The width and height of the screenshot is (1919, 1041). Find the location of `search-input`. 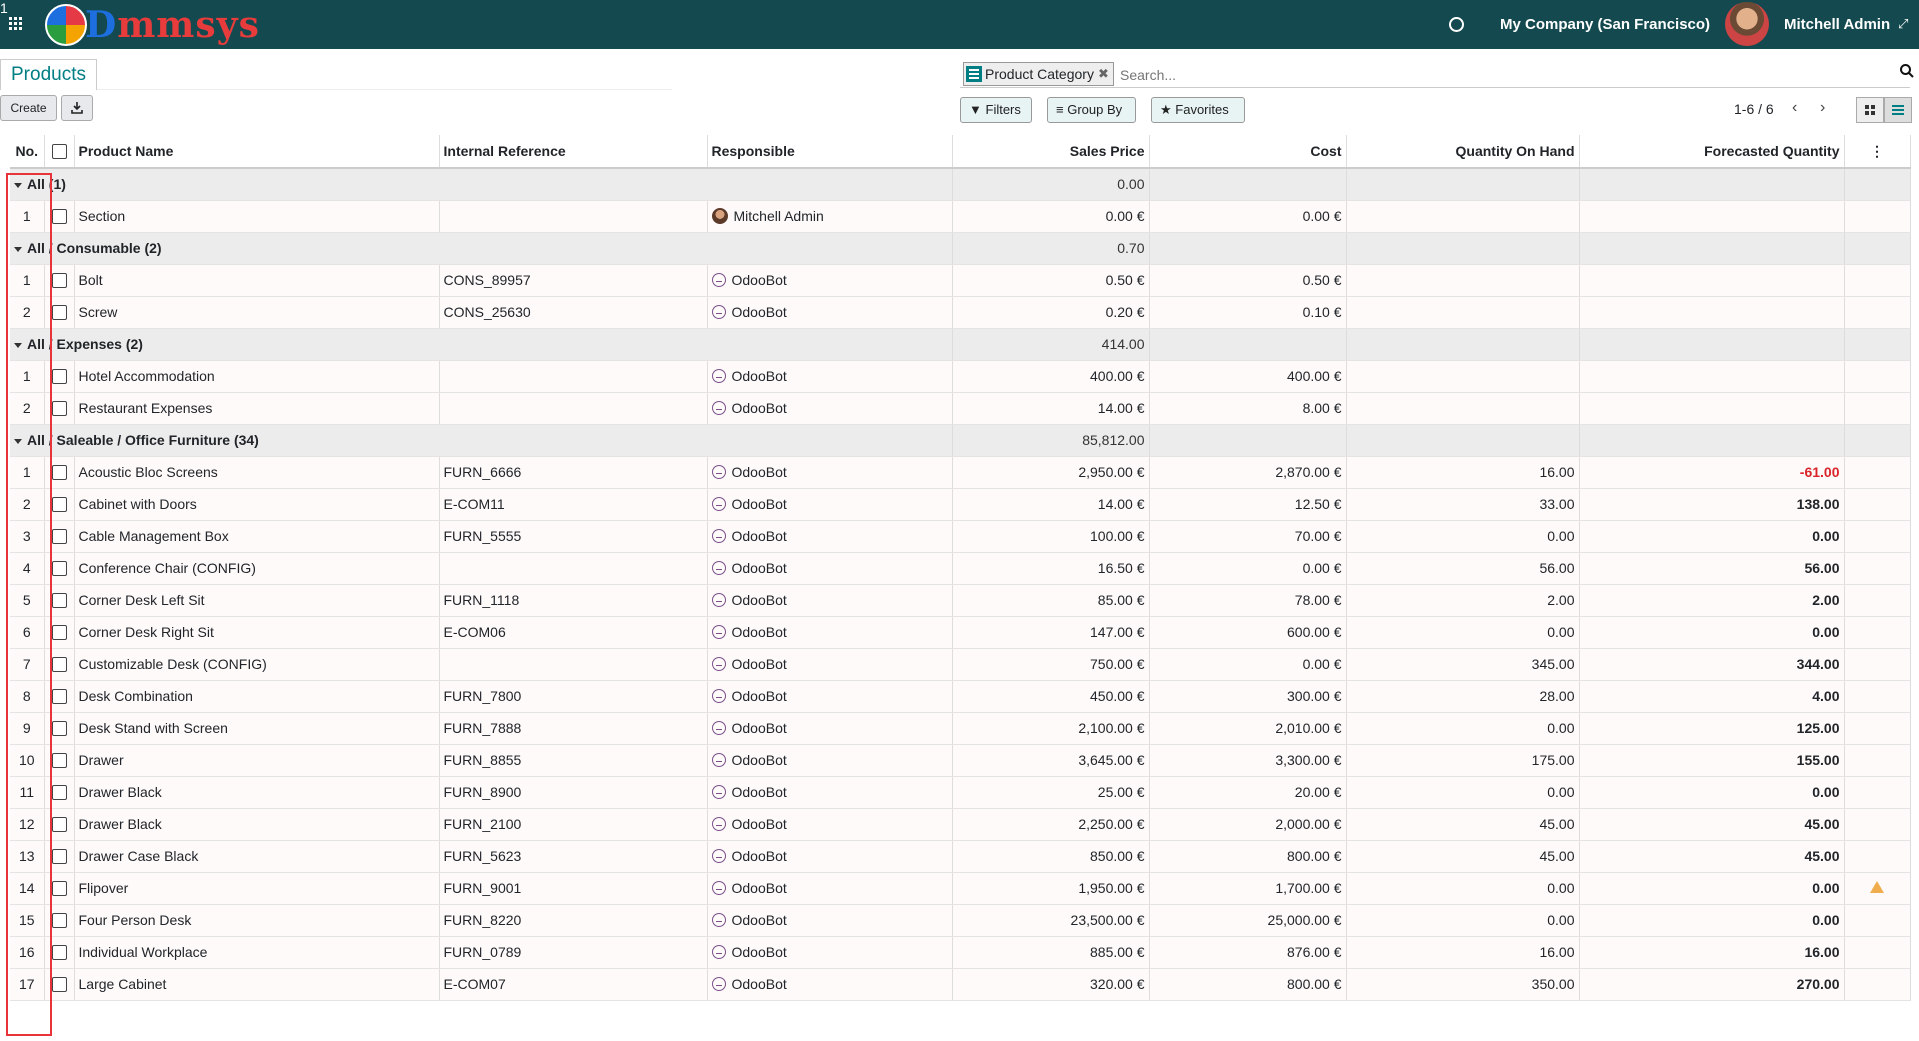

search-input is located at coordinates (1500, 75).